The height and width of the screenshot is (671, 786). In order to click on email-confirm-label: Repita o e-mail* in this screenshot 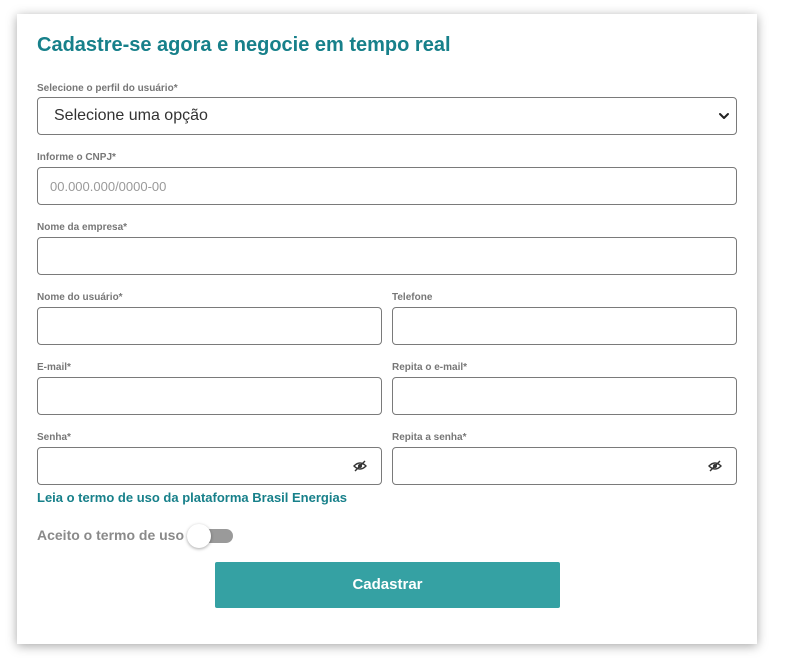, I will do `click(430, 367)`.